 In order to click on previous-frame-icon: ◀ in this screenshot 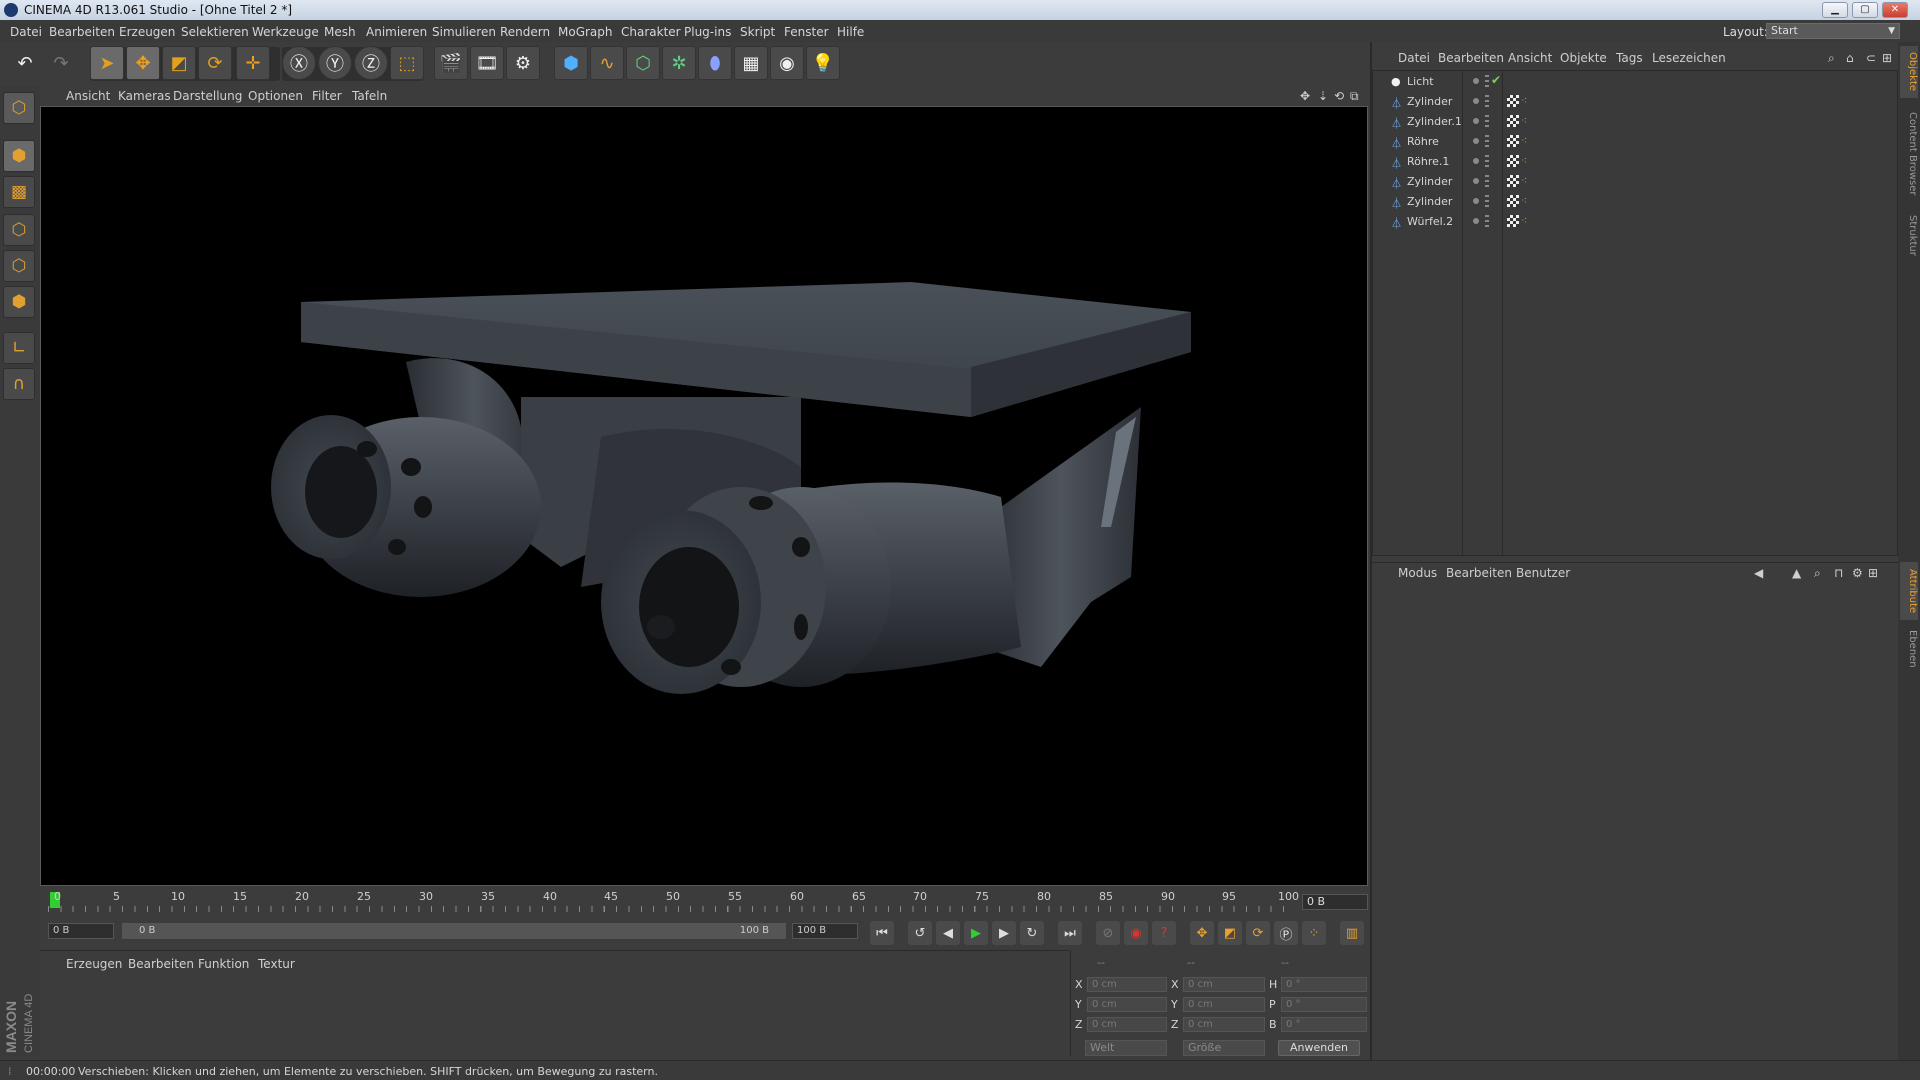, I will do `click(948, 933)`.